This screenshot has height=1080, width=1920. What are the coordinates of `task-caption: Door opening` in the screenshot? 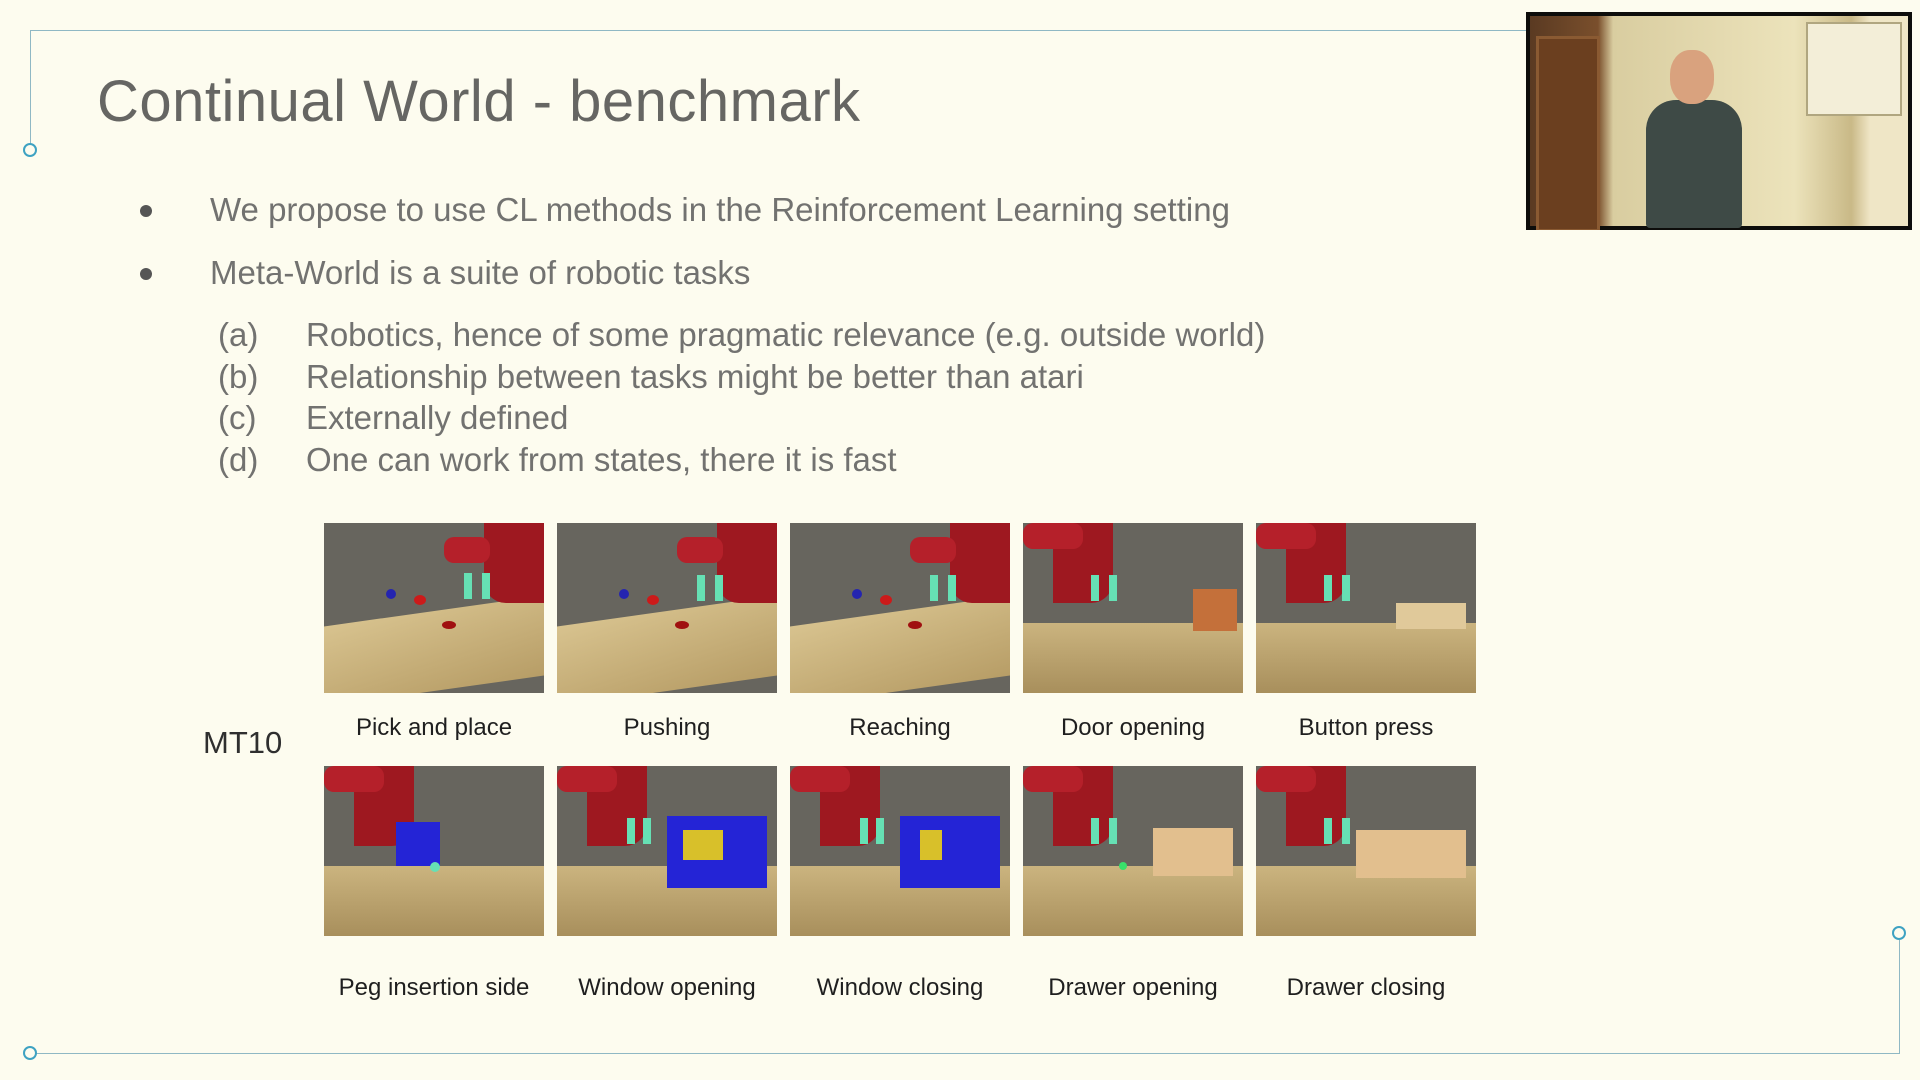 It's located at (1133, 727).